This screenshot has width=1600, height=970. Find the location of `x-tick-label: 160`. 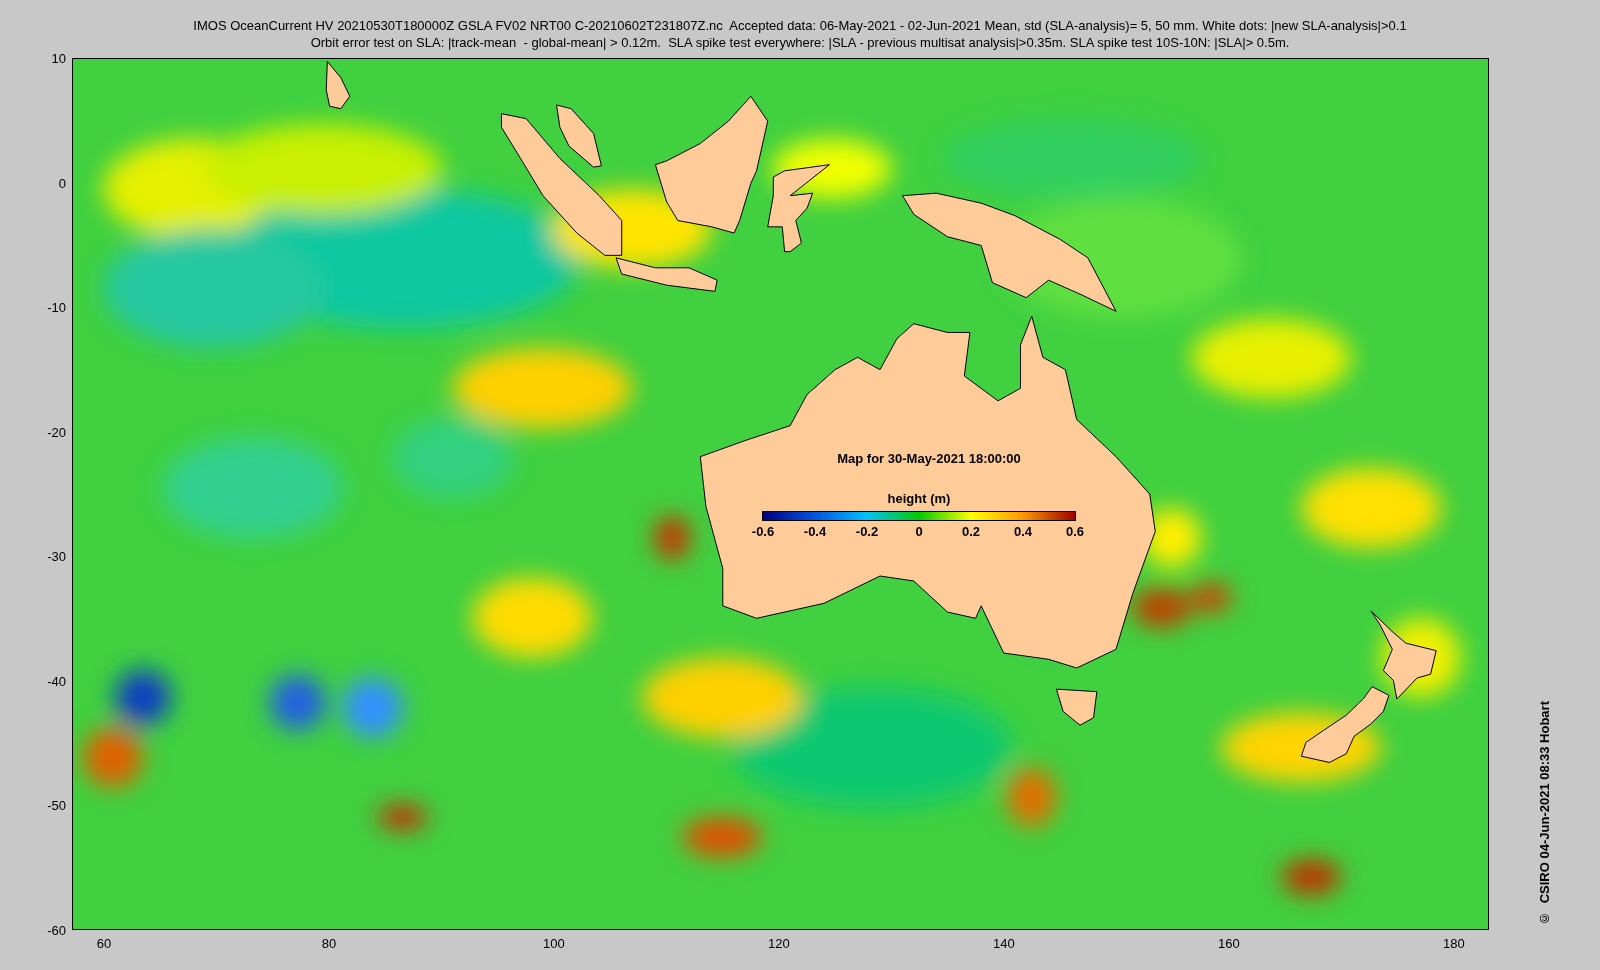

x-tick-label: 160 is located at coordinates (1229, 943).